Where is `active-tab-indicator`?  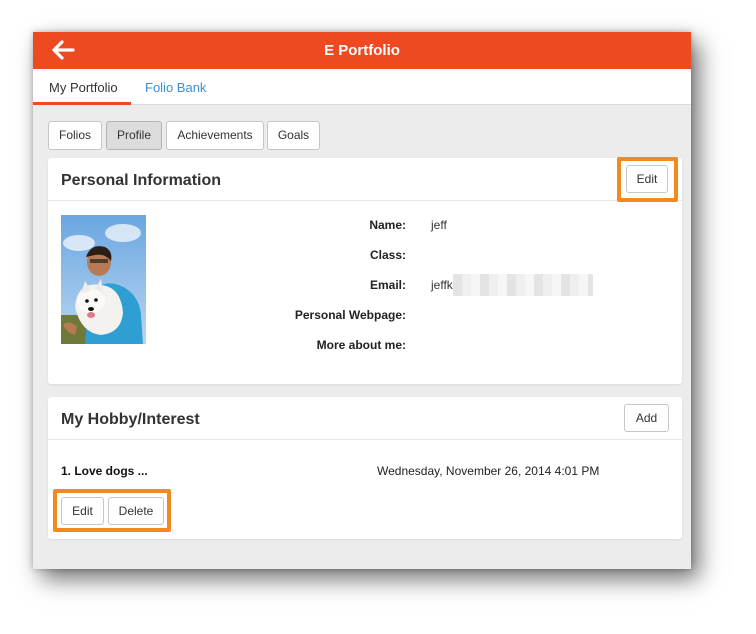
active-tab-indicator is located at coordinates (82, 103).